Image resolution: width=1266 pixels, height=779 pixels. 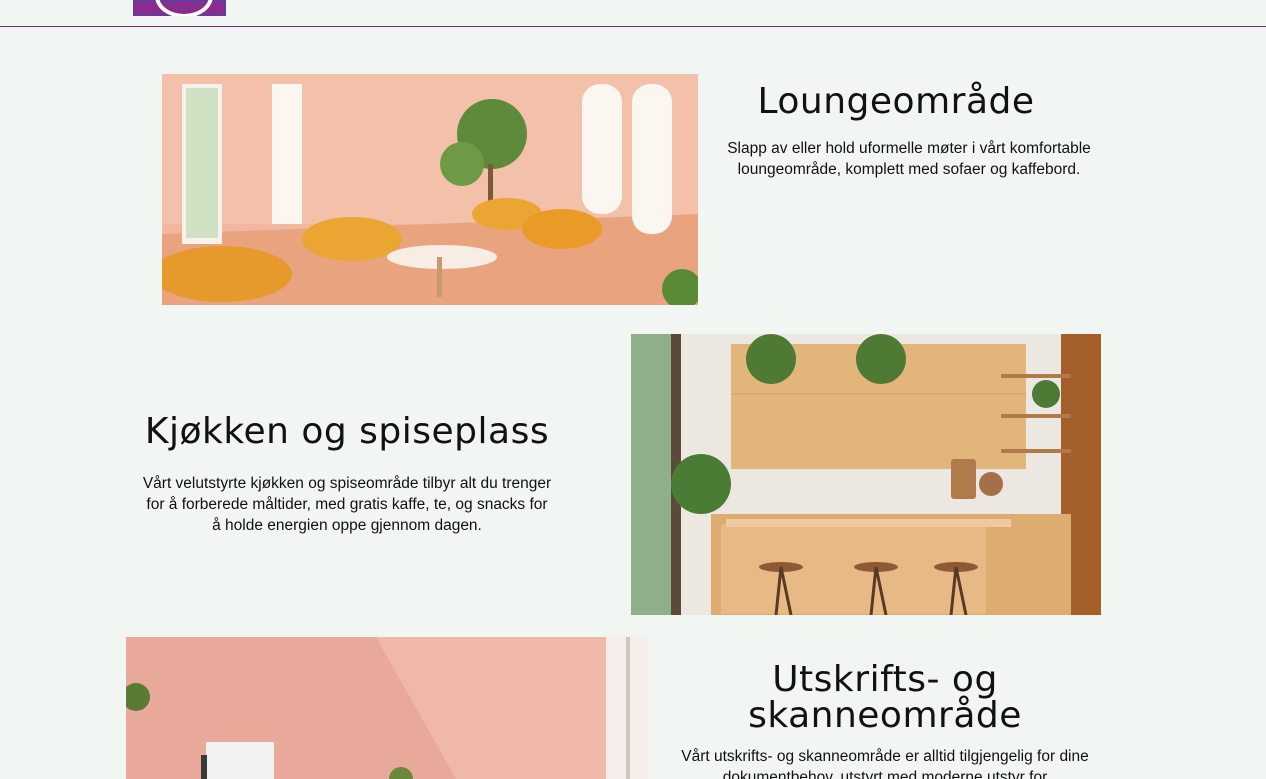 What do you see at coordinates (896, 101) in the screenshot?
I see `lounge-title: Loungeområde` at bounding box center [896, 101].